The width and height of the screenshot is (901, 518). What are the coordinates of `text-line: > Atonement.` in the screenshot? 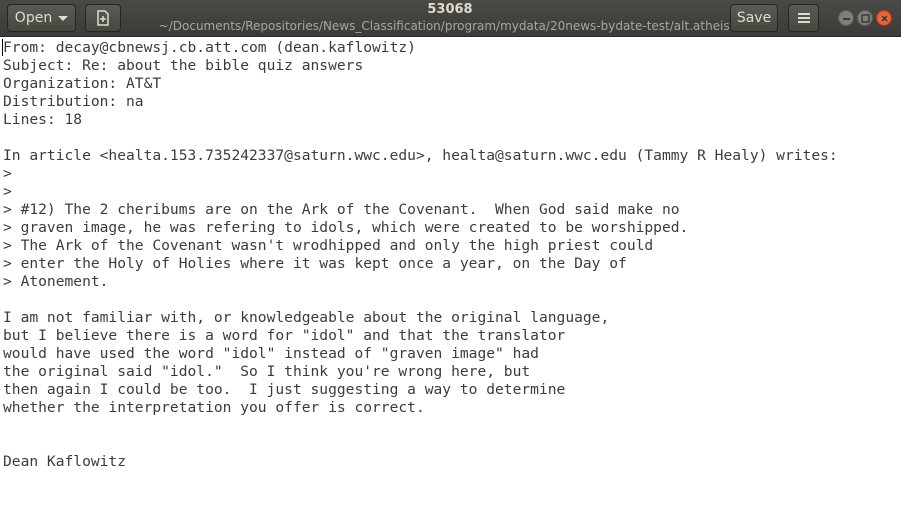 It's located at (56, 281).